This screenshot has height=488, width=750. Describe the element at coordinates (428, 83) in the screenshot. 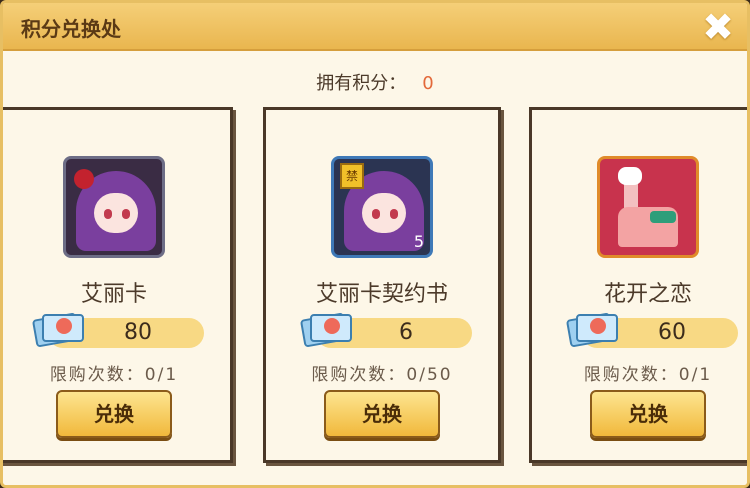

I see `points-value: 0` at that location.